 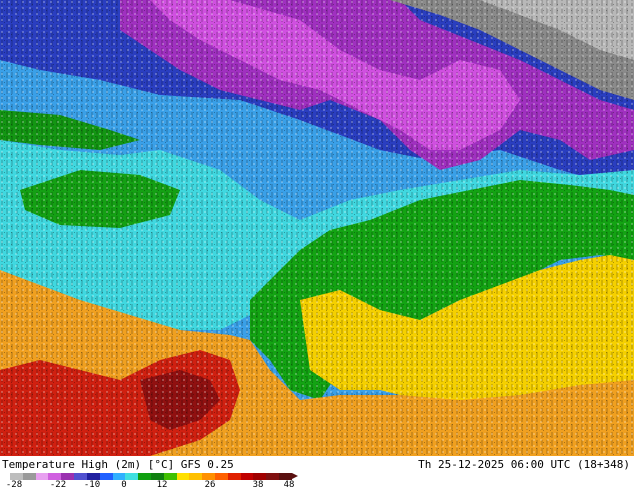 I want to click on color-scale-arrow, so click(x=295, y=476).